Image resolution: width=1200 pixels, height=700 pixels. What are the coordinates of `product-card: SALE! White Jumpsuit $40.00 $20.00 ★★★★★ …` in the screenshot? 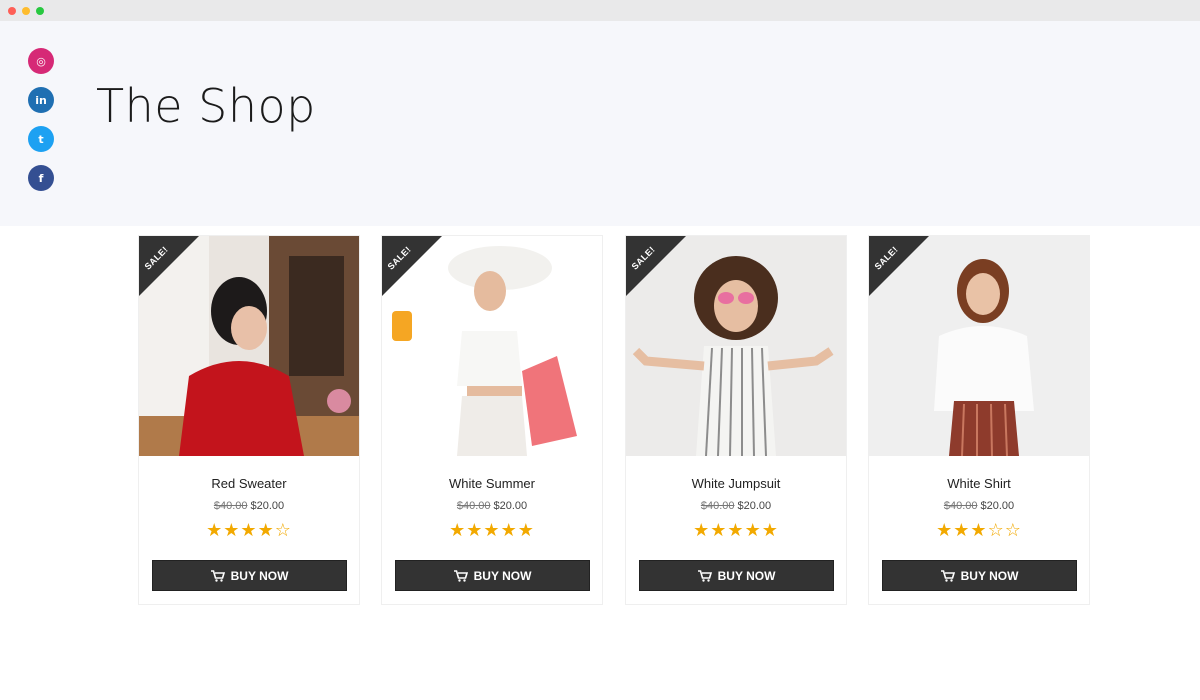 It's located at (736, 420).